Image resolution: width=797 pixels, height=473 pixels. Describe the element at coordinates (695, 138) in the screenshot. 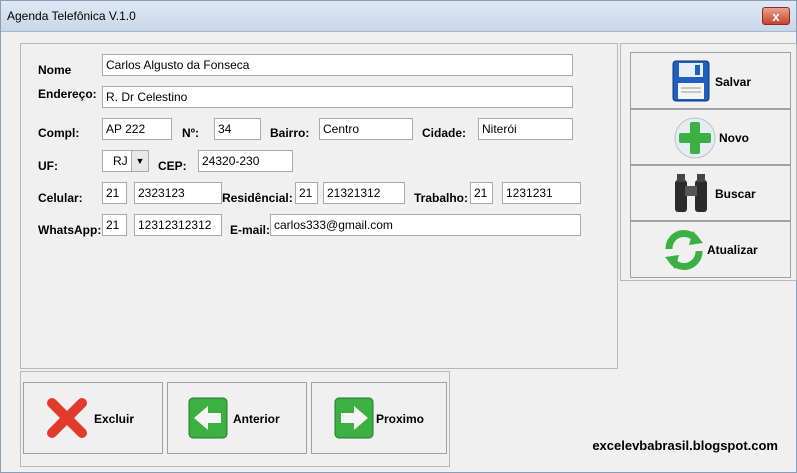

I see `plus-icon` at that location.